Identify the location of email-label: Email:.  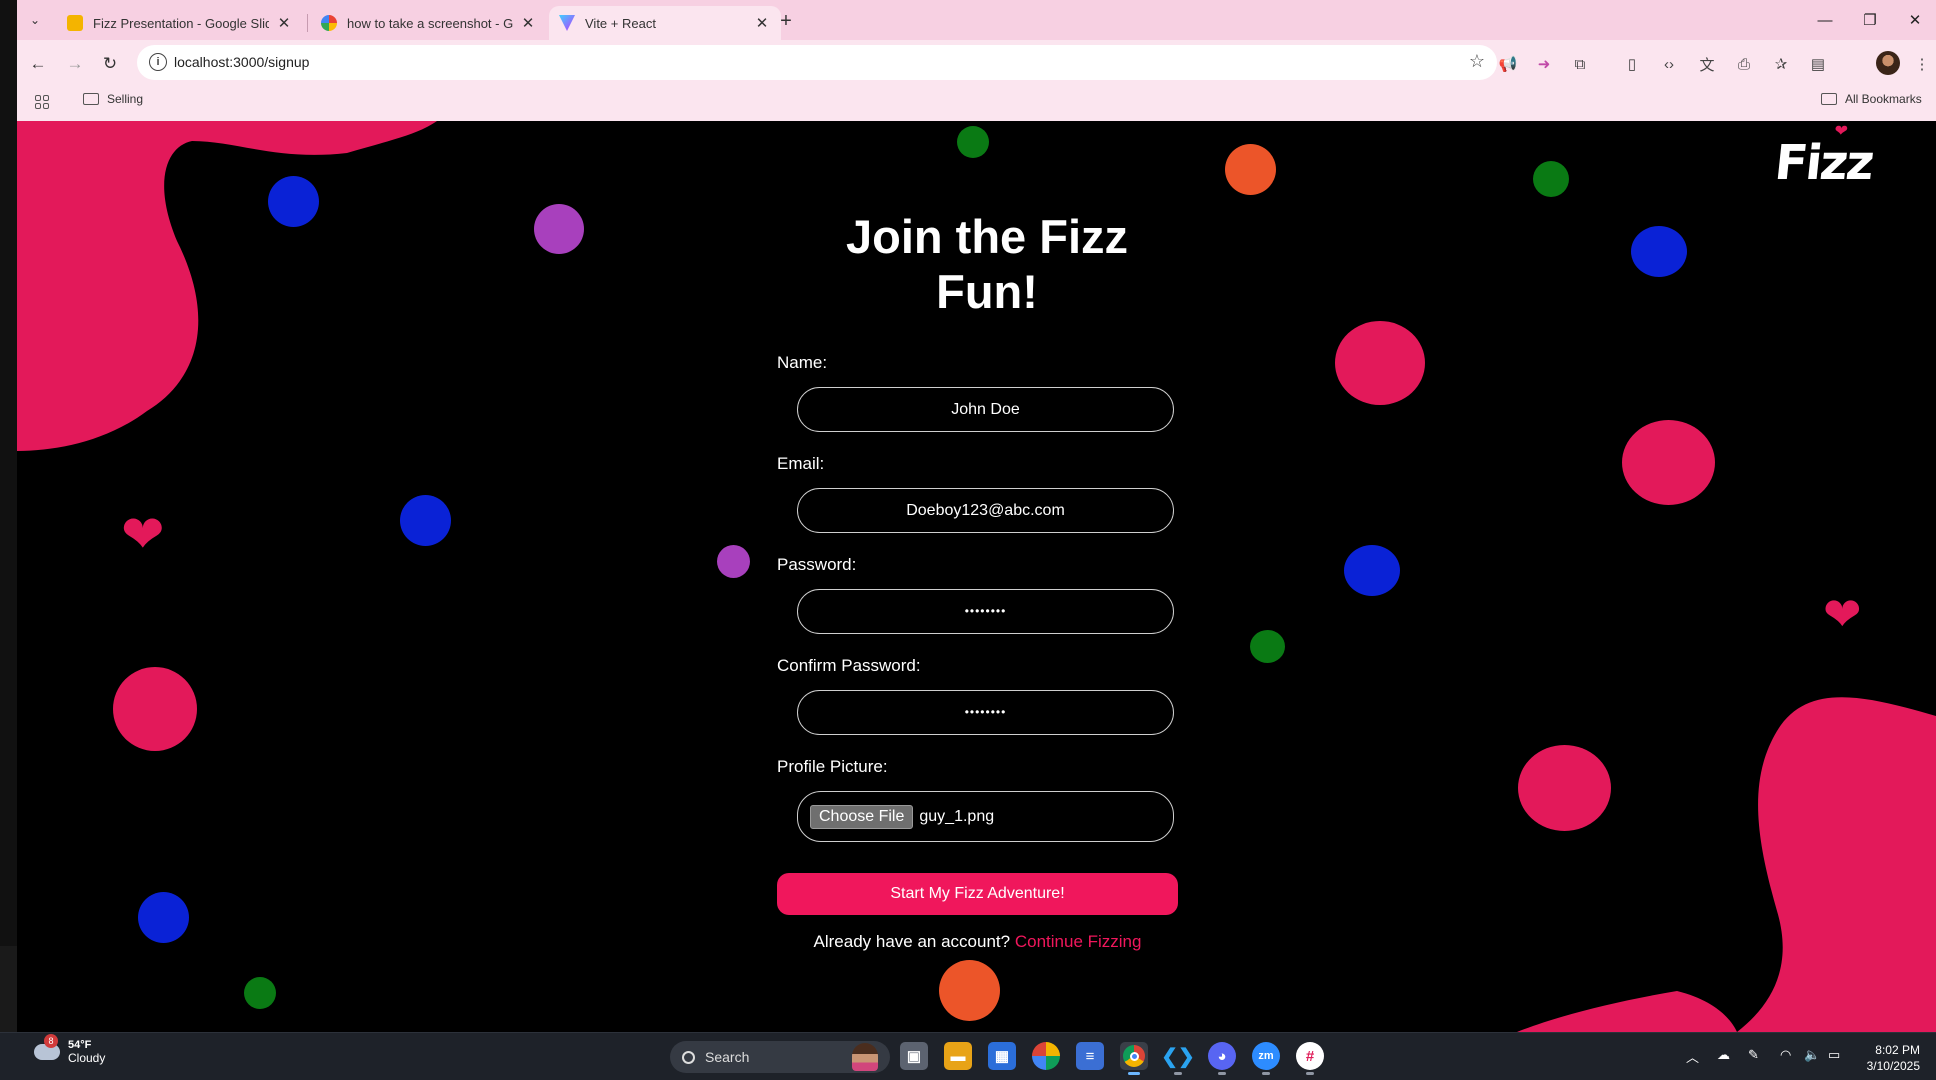
(801, 463).